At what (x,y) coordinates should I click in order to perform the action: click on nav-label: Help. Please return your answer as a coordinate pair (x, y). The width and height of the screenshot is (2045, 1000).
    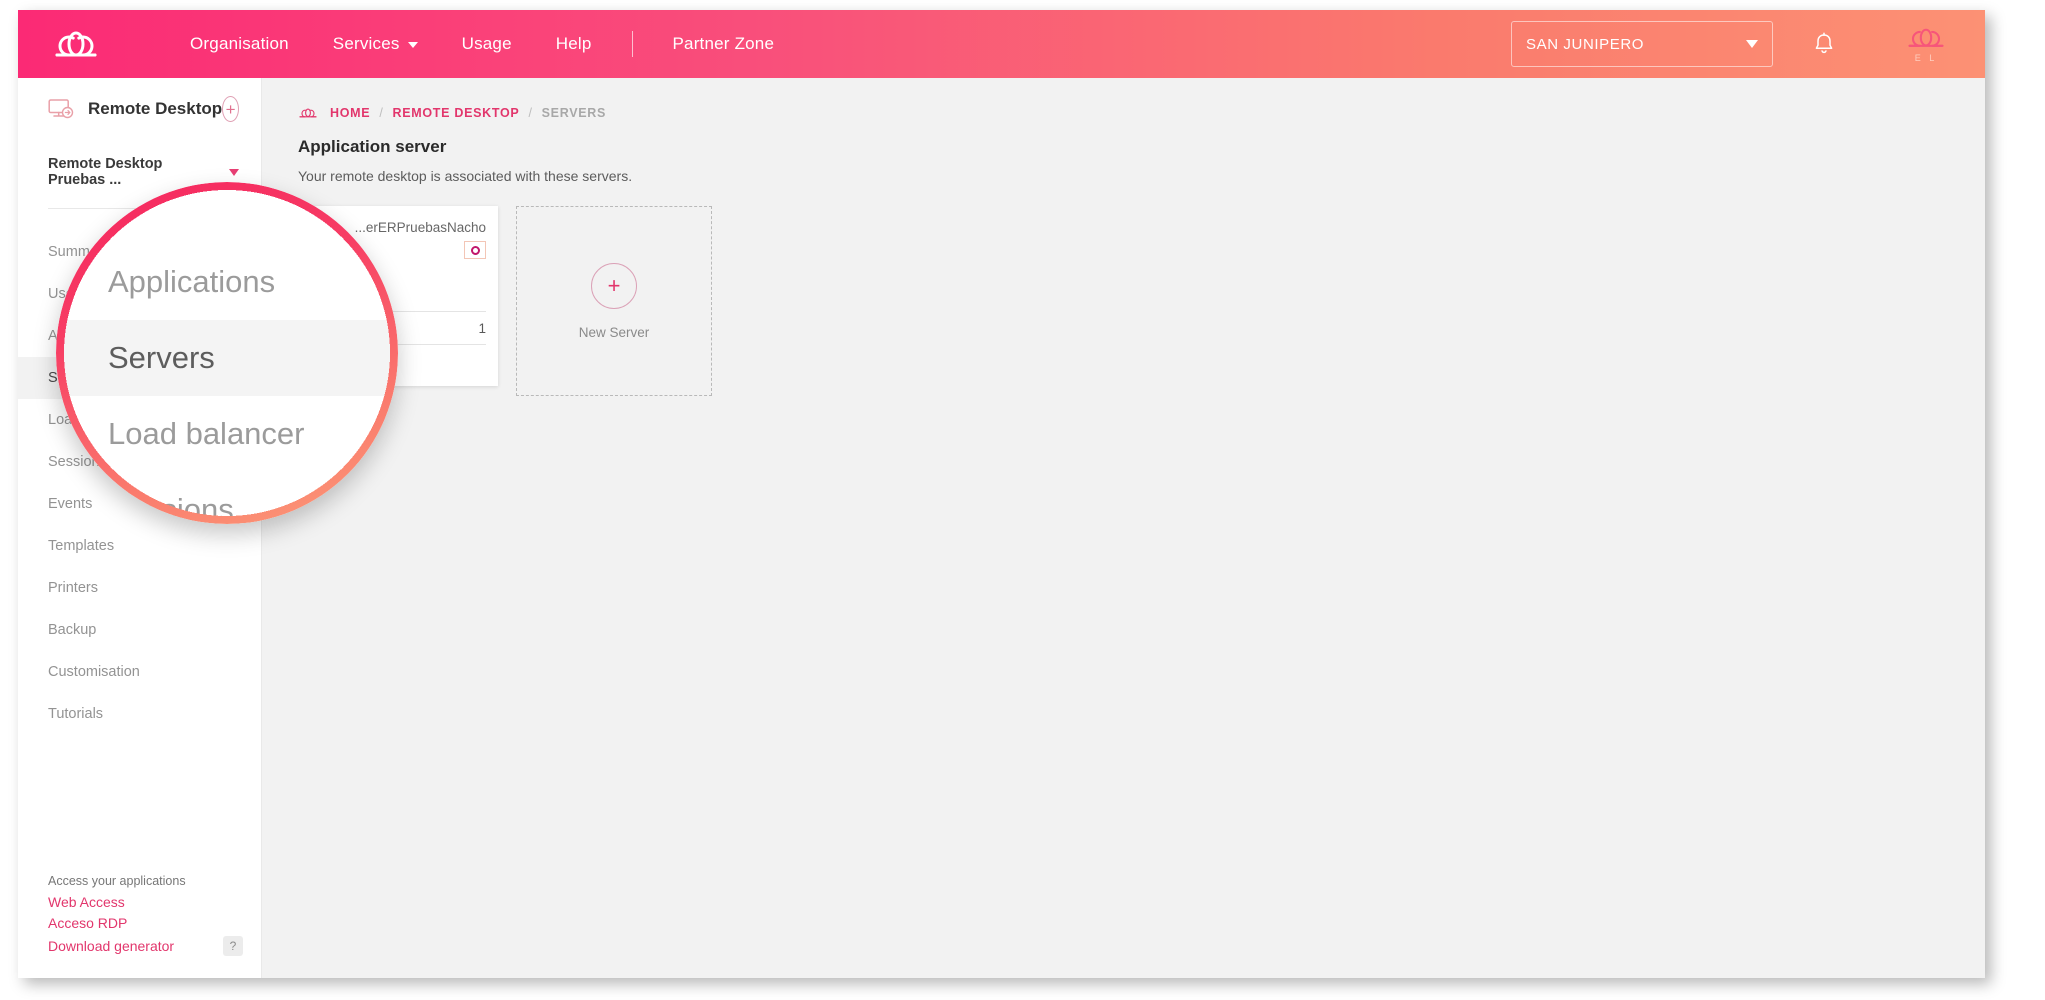
    Looking at the image, I should click on (573, 43).